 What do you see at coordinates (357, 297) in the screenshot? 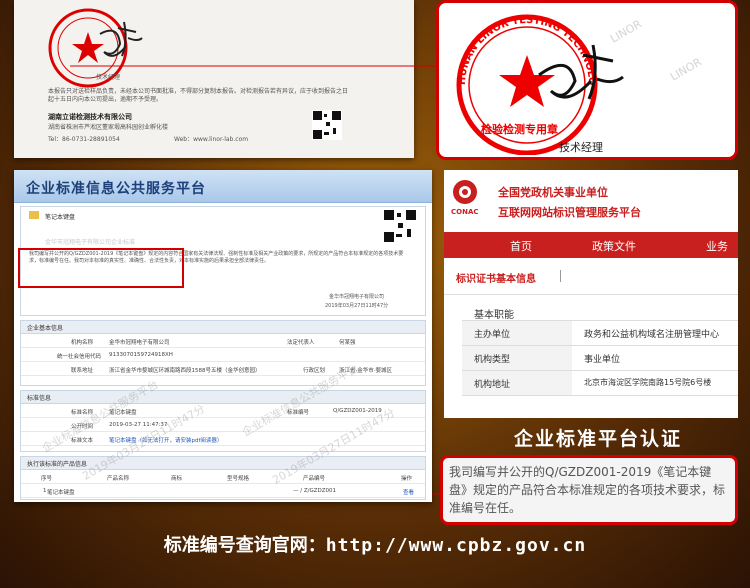
I see `publisher: 金华市冠翔电子有限公司` at bounding box center [357, 297].